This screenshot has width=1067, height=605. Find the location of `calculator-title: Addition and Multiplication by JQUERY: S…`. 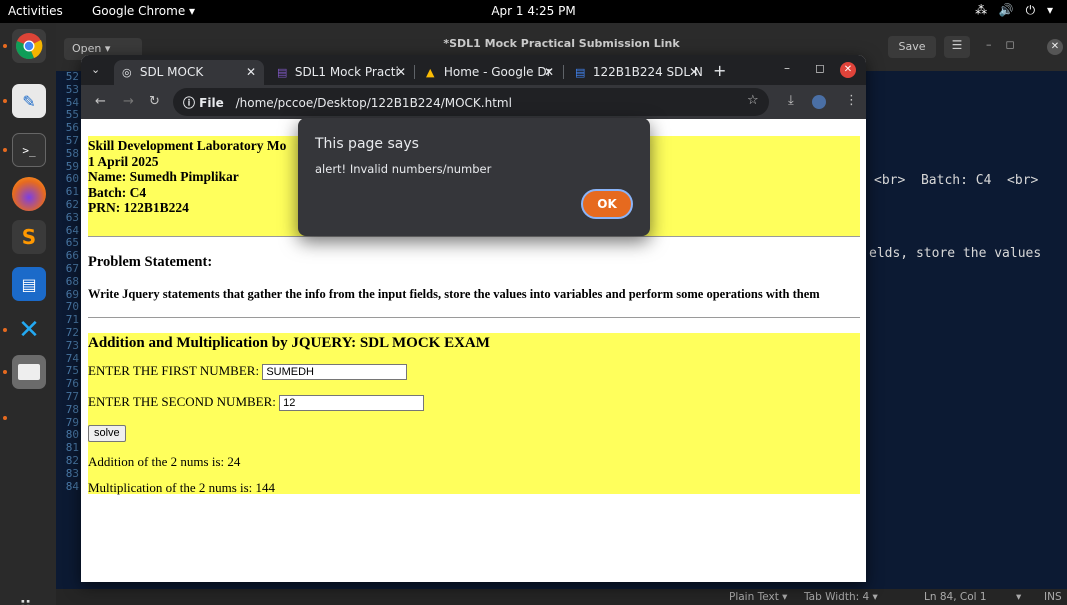

calculator-title: Addition and Multiplication by JQUERY: S… is located at coordinates (289, 343).